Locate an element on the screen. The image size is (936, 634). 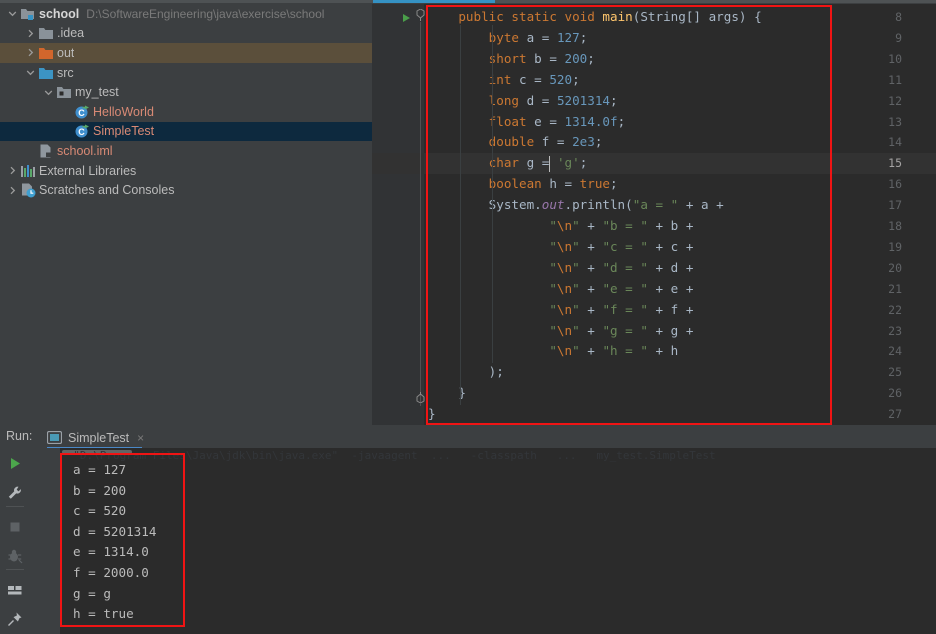
code-token: 520 is located at coordinates (561, 79).